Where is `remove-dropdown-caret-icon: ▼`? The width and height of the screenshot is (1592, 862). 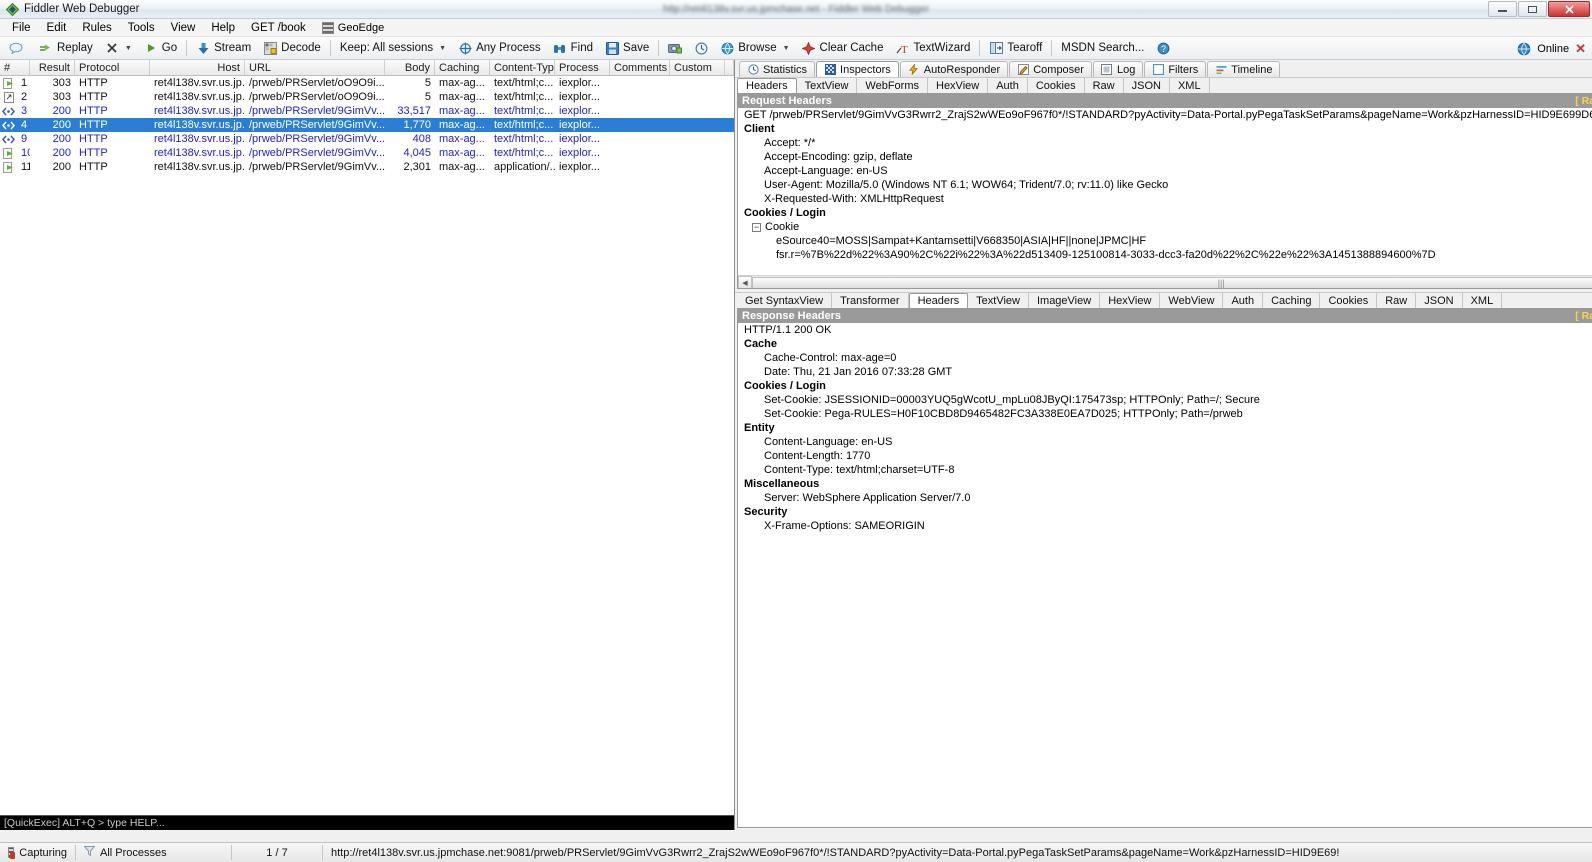
remove-dropdown-caret-icon: ▼ is located at coordinates (128, 48).